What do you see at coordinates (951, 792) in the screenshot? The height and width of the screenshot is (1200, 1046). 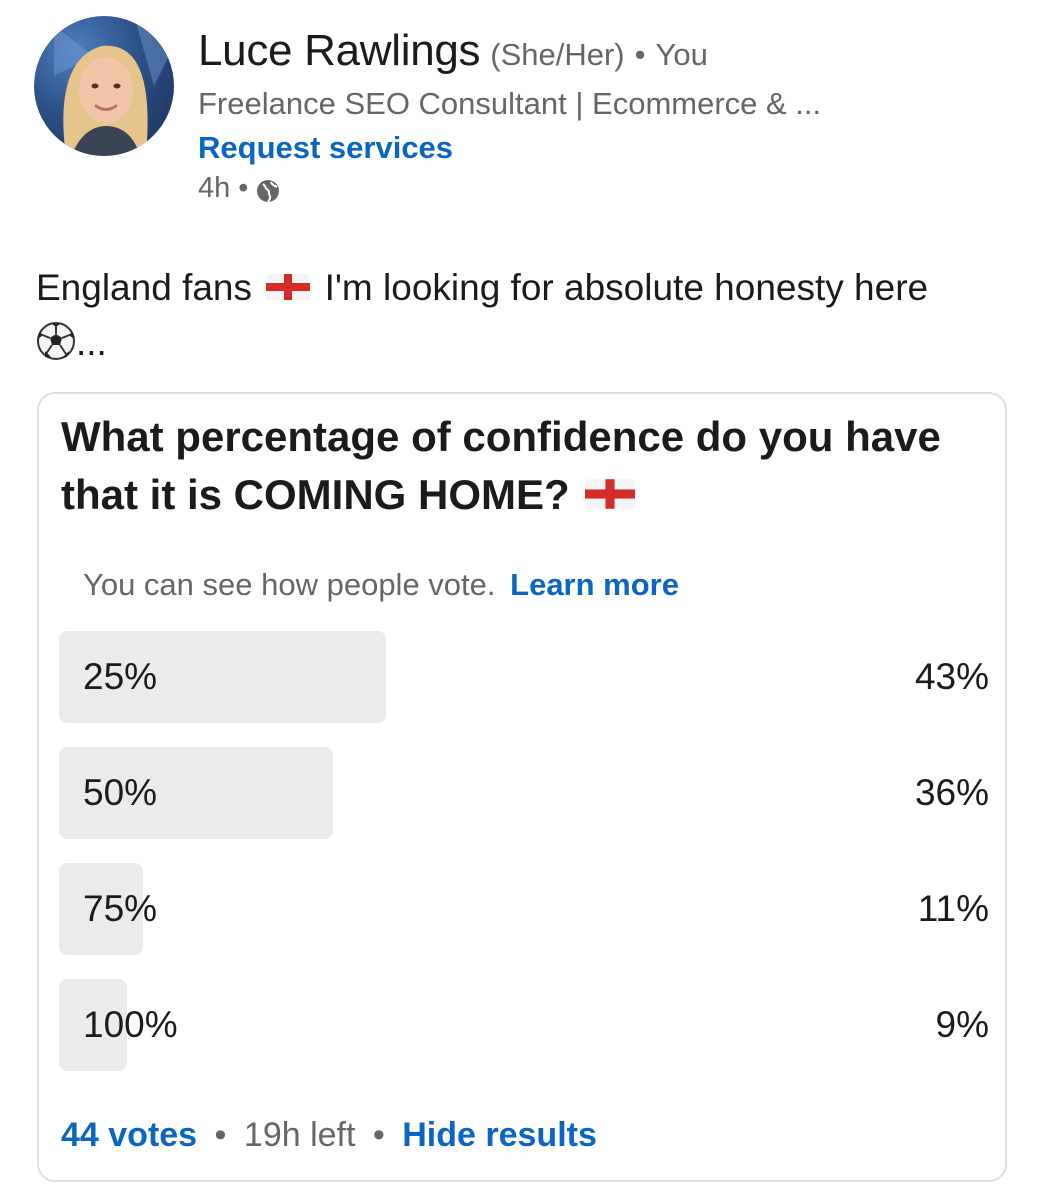 I see `poll-option-result: 36%` at bounding box center [951, 792].